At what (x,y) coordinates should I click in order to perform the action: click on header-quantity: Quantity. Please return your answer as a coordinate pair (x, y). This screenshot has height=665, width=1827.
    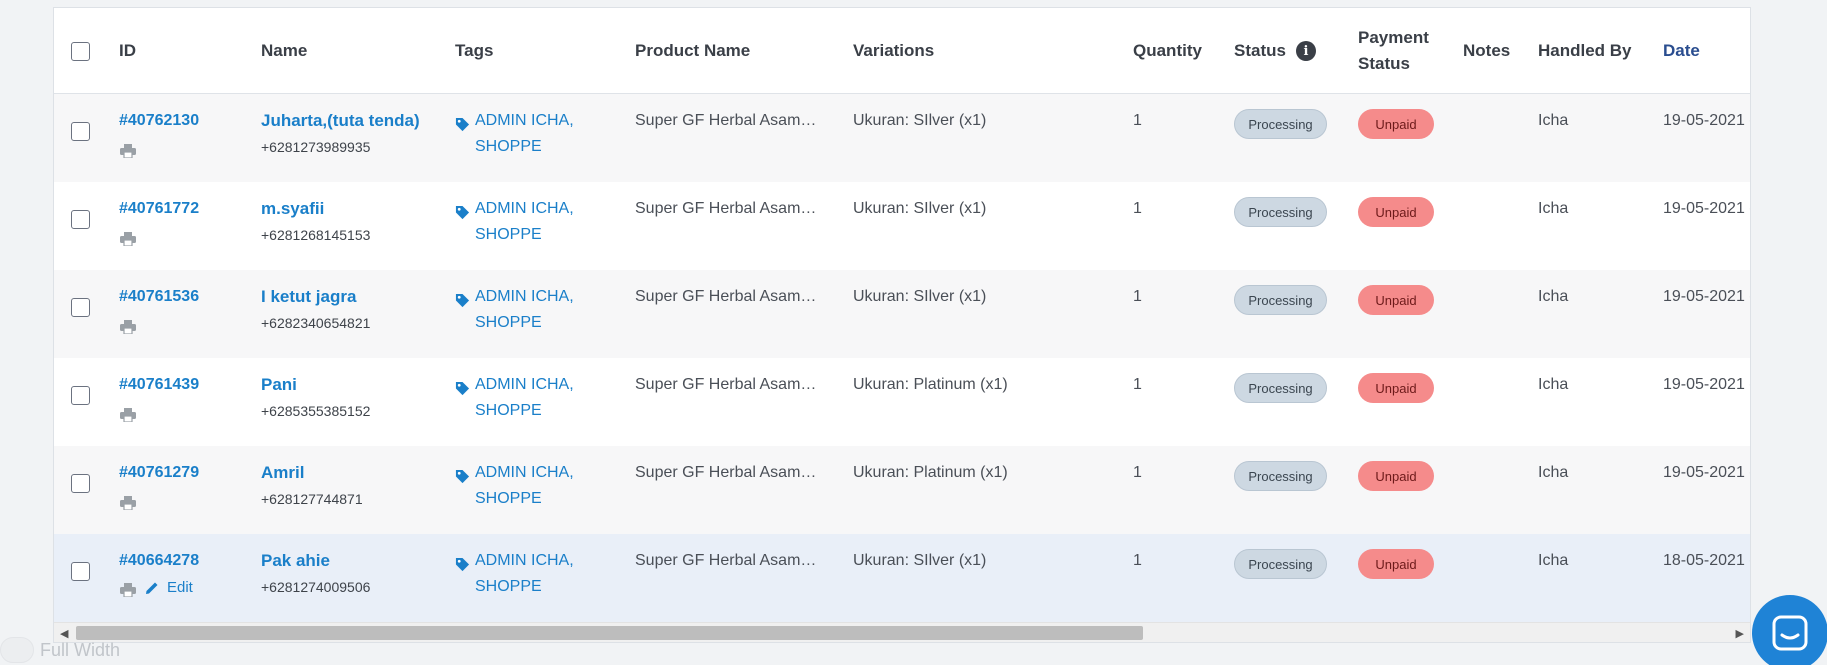
    Looking at the image, I should click on (1167, 51).